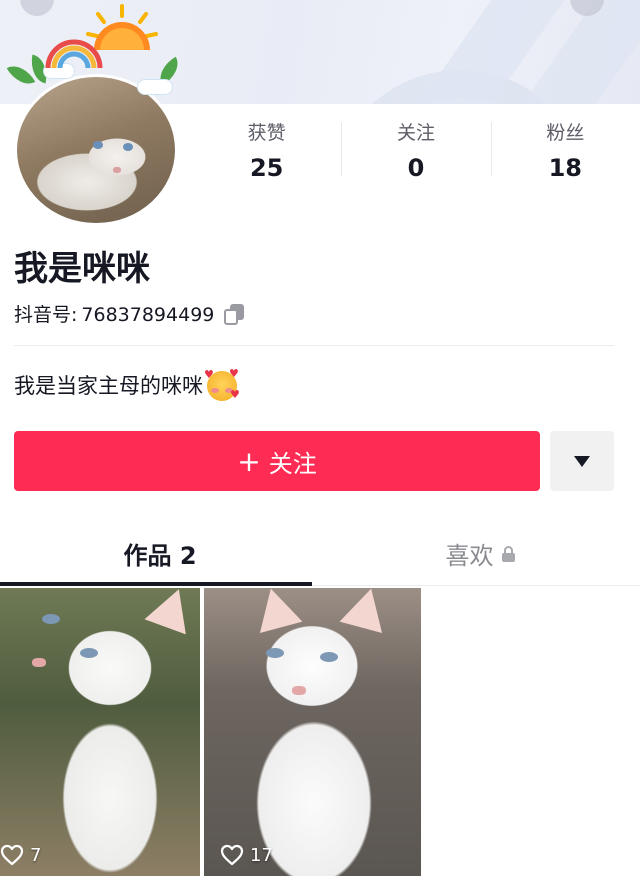 The height and width of the screenshot is (887, 640). What do you see at coordinates (416, 168) in the screenshot?
I see `stat-value: 0` at bounding box center [416, 168].